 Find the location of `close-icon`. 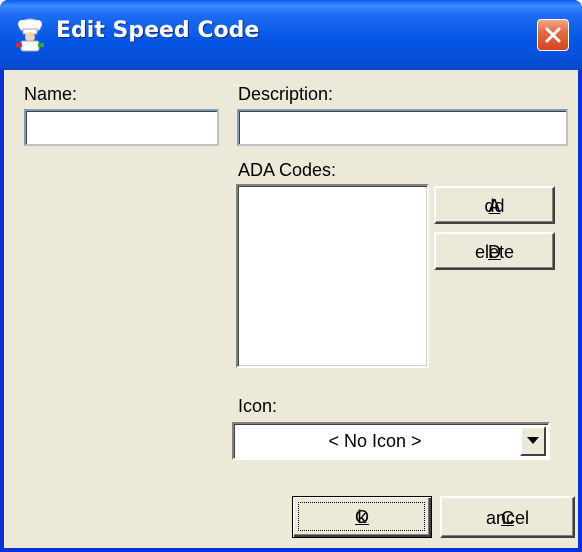

close-icon is located at coordinates (553, 35).